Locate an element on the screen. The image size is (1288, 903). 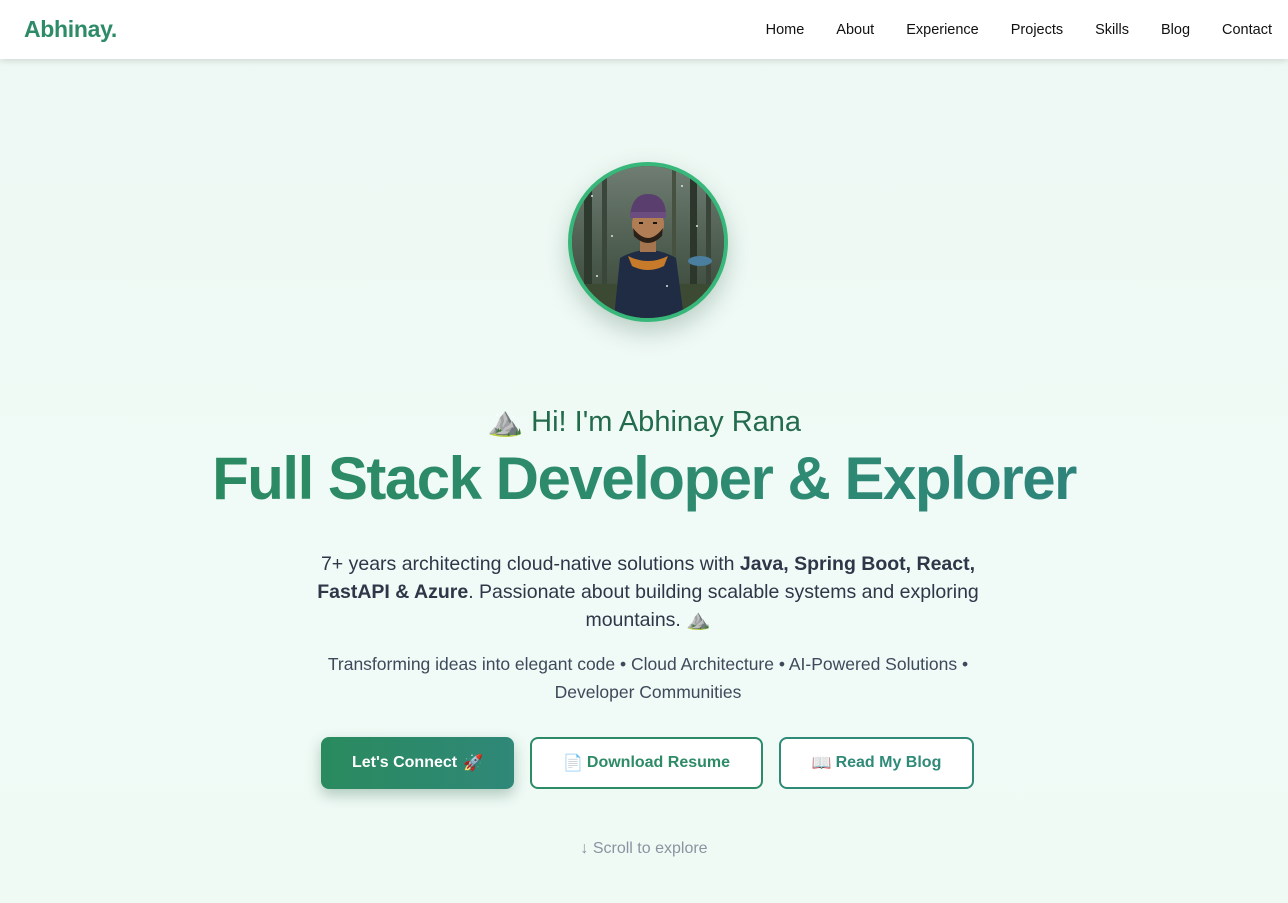
book-icon: 📖 is located at coordinates (821, 763).